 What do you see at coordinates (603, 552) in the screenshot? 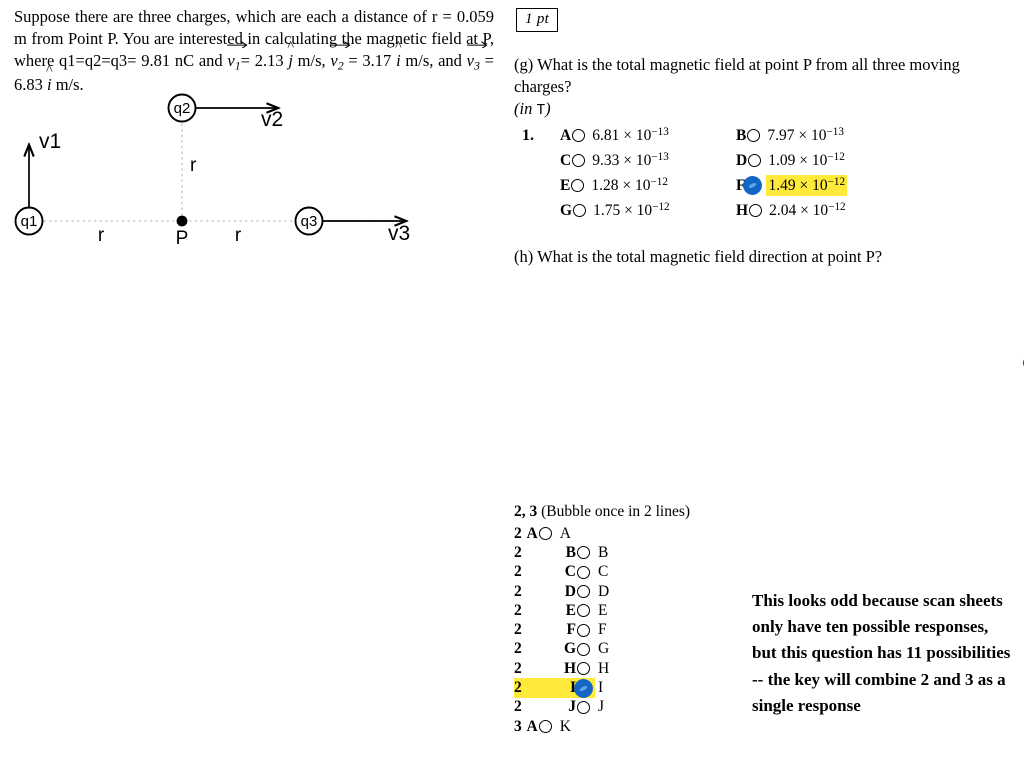
I see `bubble-row-text-b: B` at bounding box center [603, 552].